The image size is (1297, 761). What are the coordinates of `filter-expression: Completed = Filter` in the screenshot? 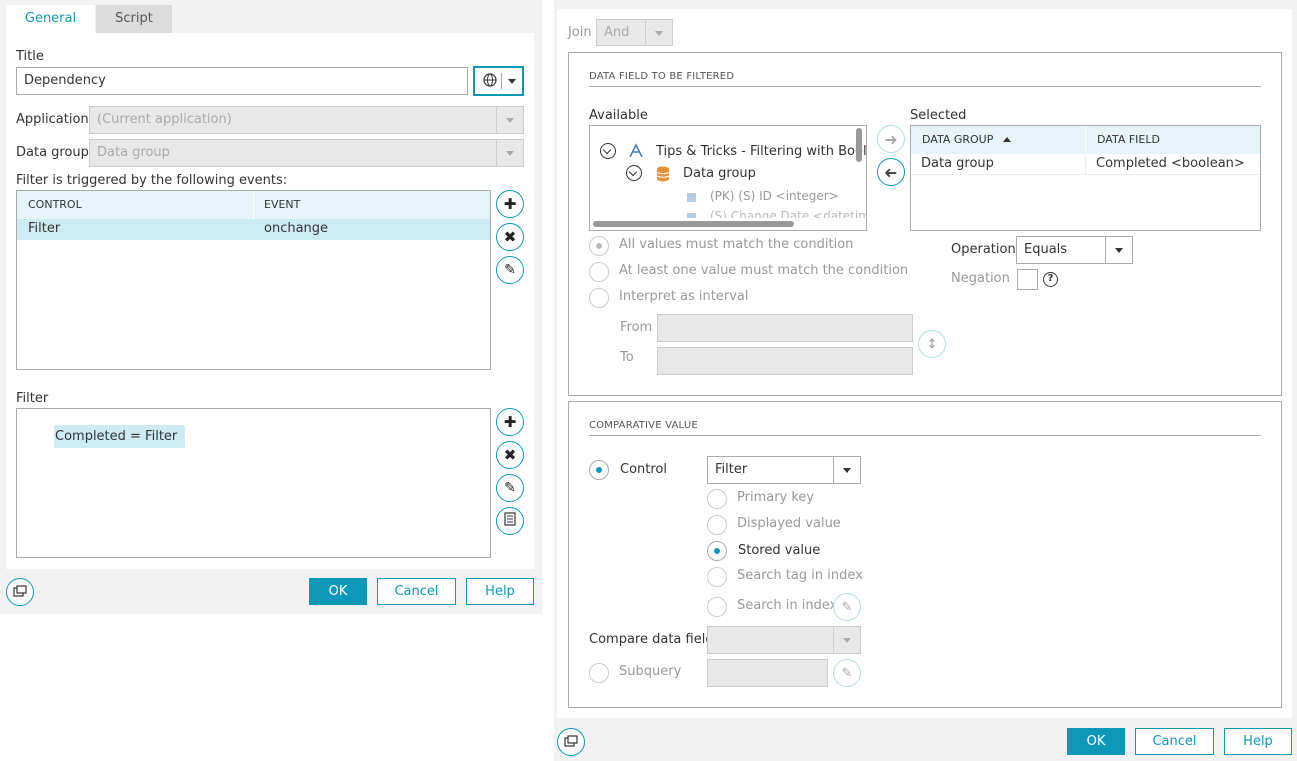 It's located at (120, 436).